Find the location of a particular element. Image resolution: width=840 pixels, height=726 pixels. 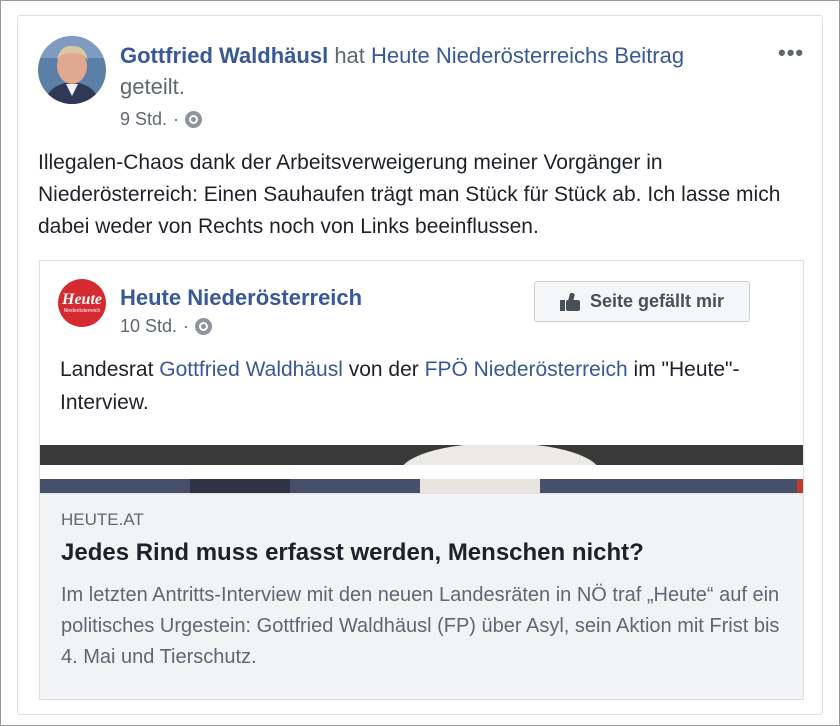

shared-post-link: Beitrag is located at coordinates (649, 55).